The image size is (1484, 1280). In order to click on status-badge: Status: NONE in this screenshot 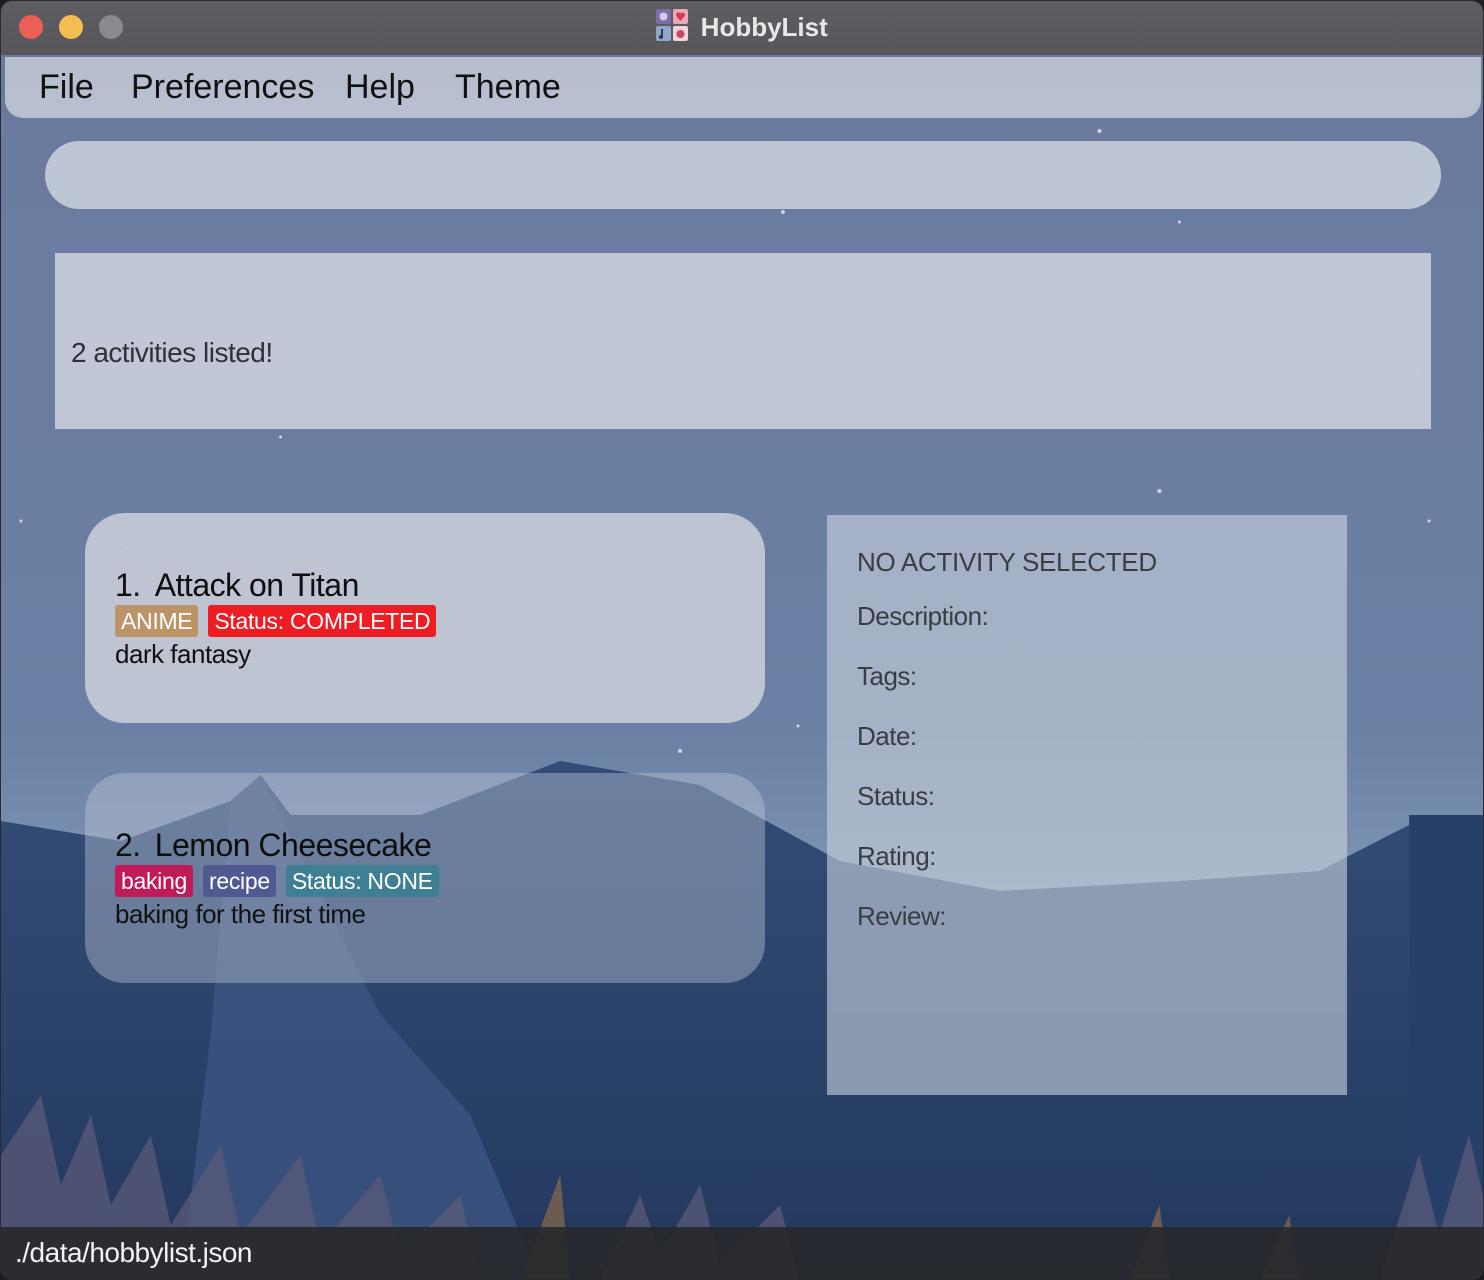, I will do `click(362, 881)`.